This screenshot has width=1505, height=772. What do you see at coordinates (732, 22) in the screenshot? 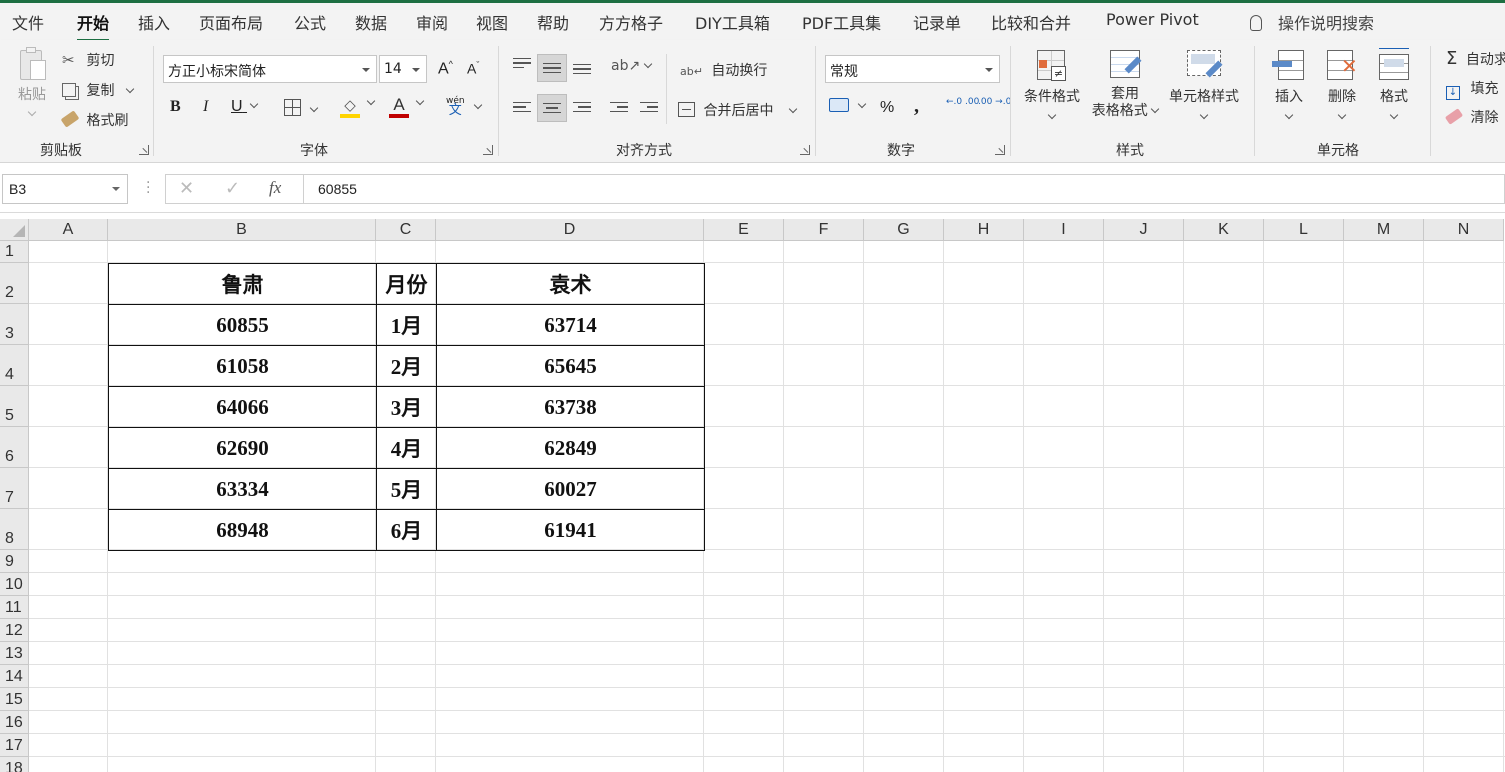
I see `tab-diy: DIY工具箱` at bounding box center [732, 22].